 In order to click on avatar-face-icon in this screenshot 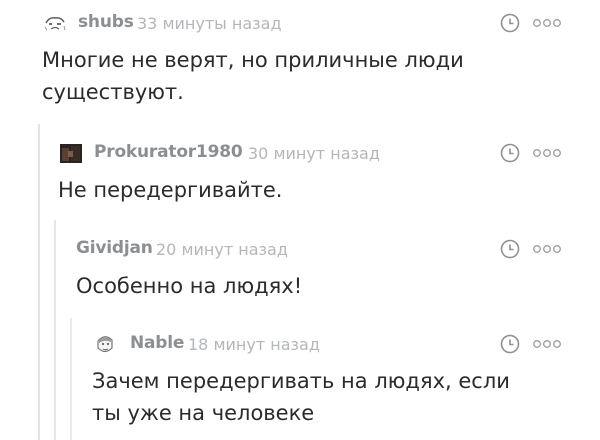, I will do `click(105, 344)`.